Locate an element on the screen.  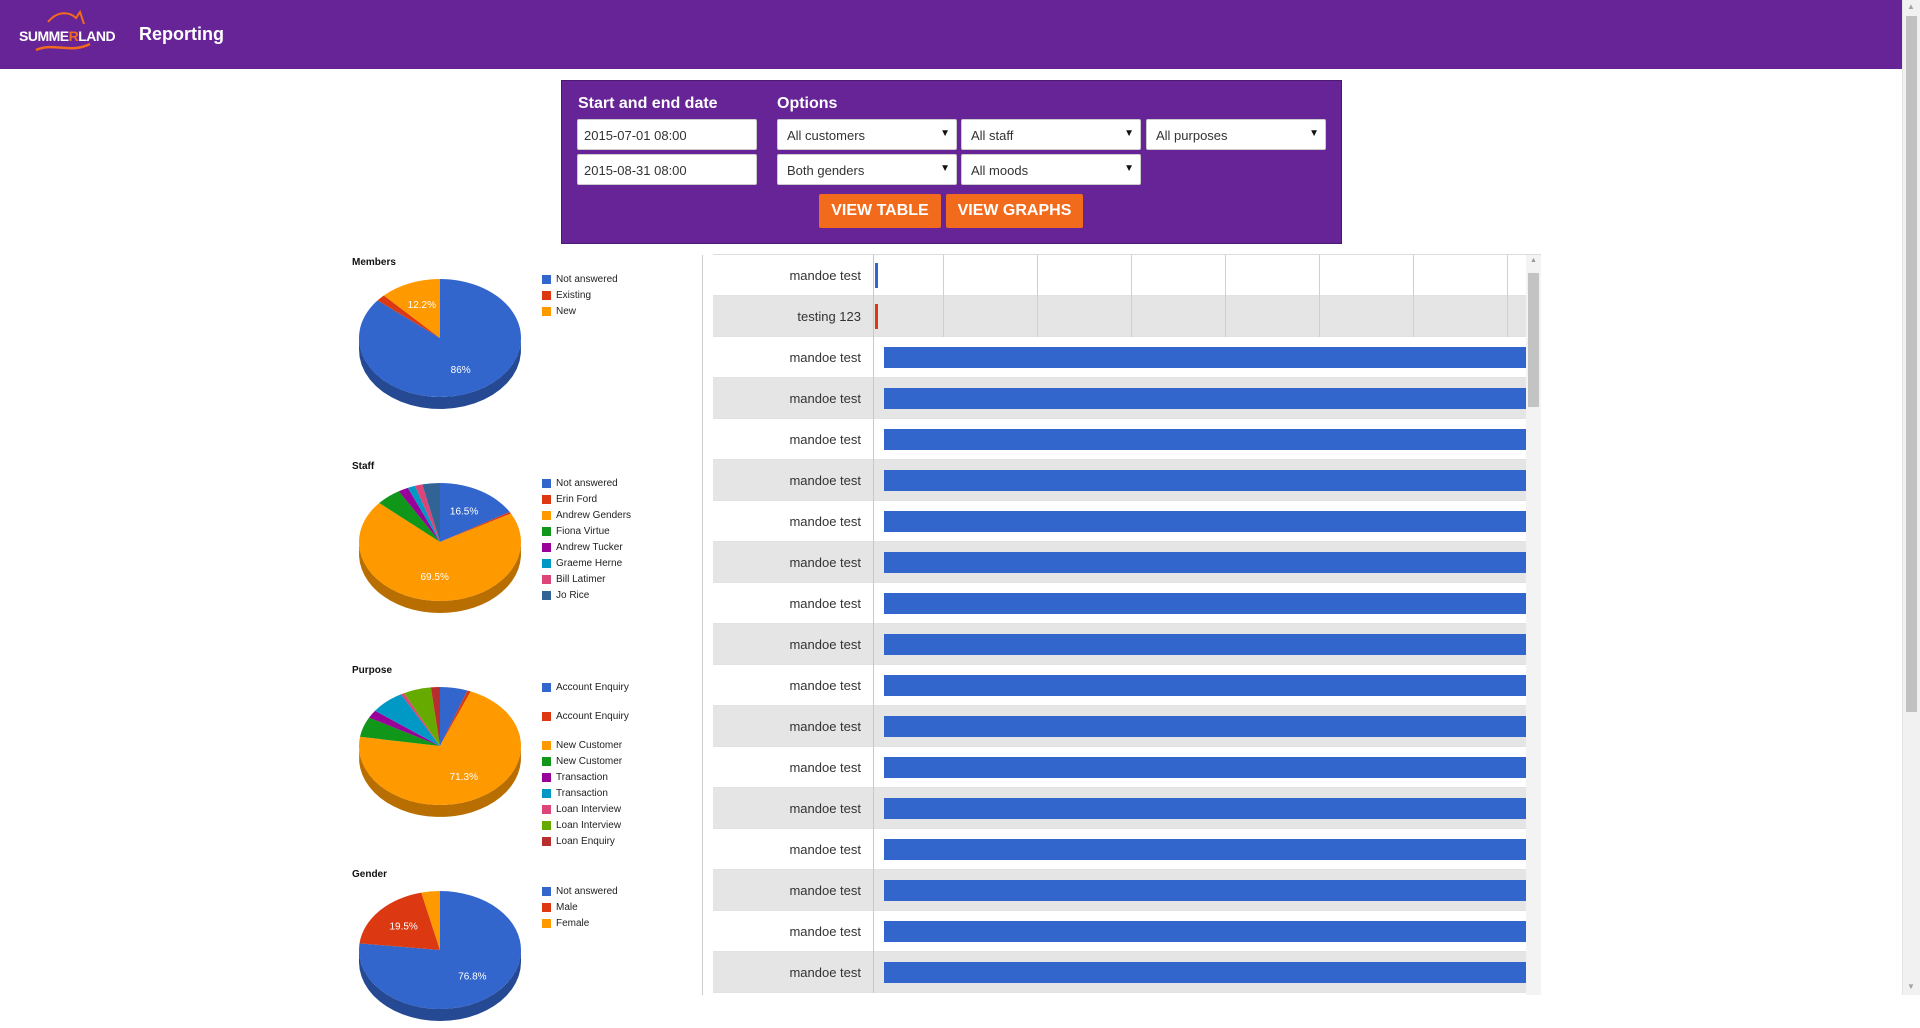
legend-label: Female is located at coordinates (573, 923).